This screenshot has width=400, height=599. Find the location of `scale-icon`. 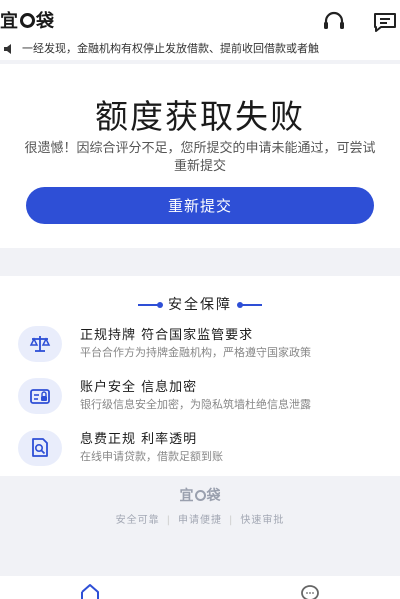

scale-icon is located at coordinates (40, 344).